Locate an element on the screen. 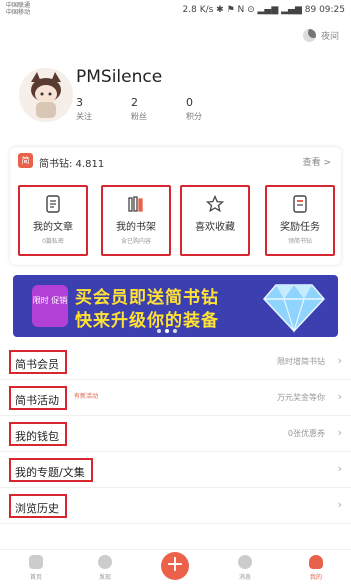 This screenshot has width=351, height=587. diamond-balance: 简书钻: 4.811 is located at coordinates (72, 164).